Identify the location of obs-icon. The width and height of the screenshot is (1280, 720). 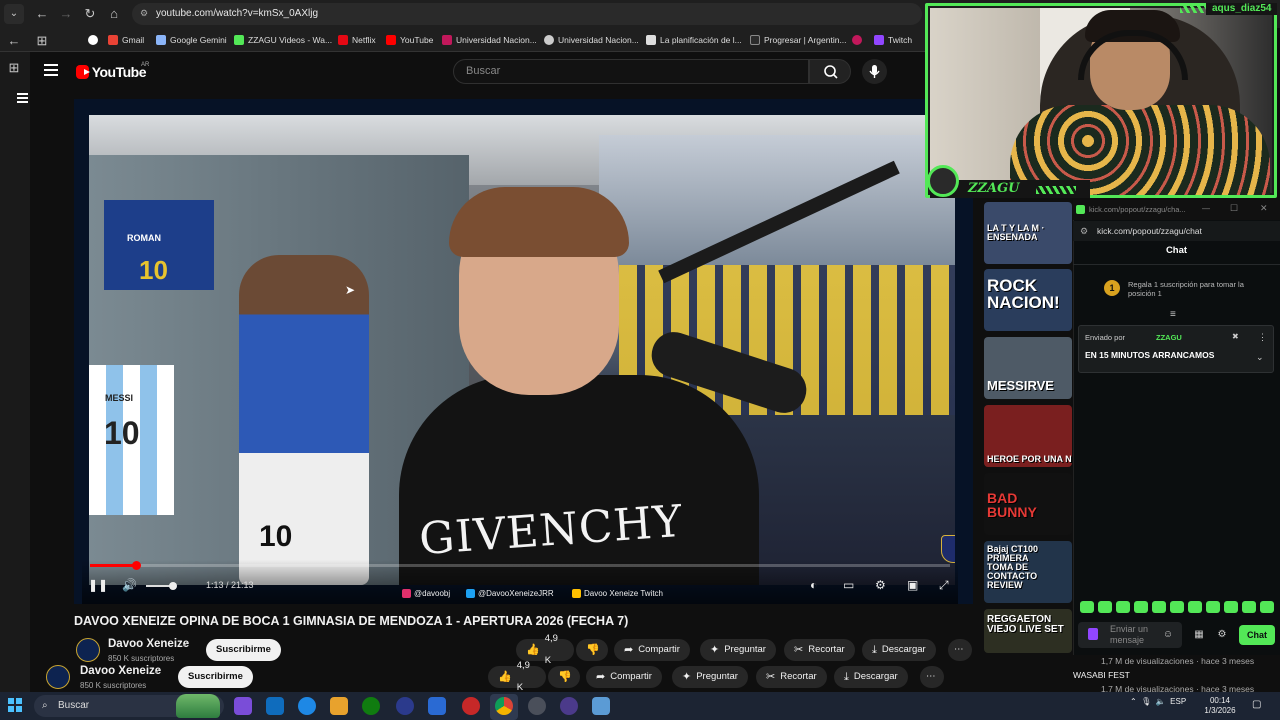
(537, 706).